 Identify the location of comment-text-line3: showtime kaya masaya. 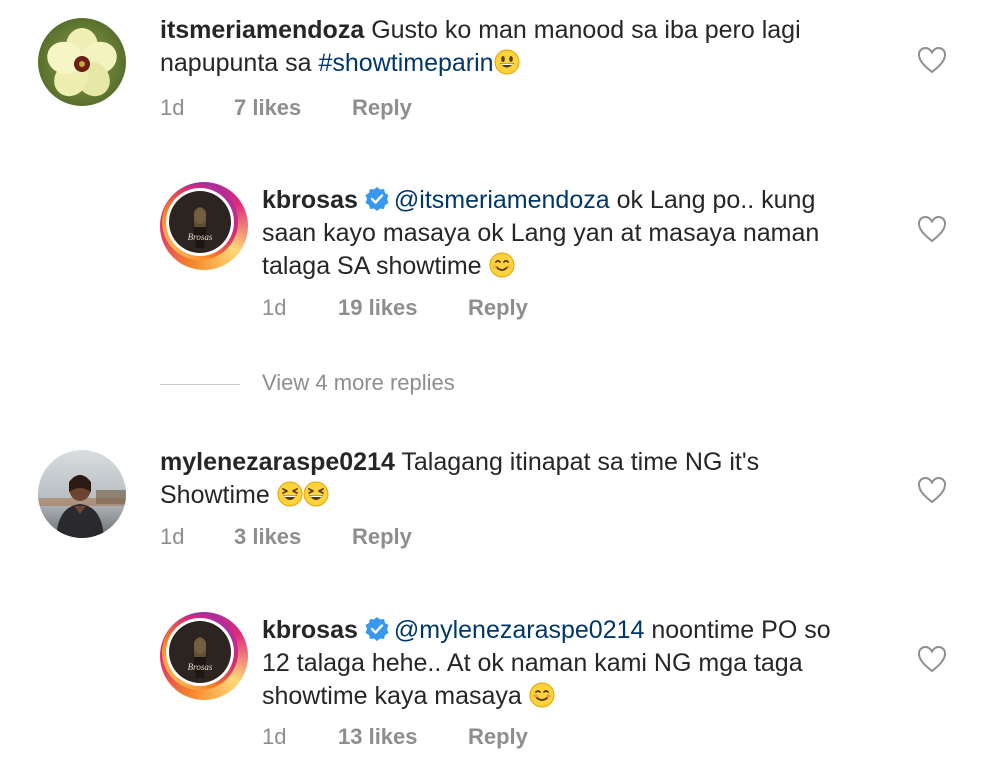
(395, 696).